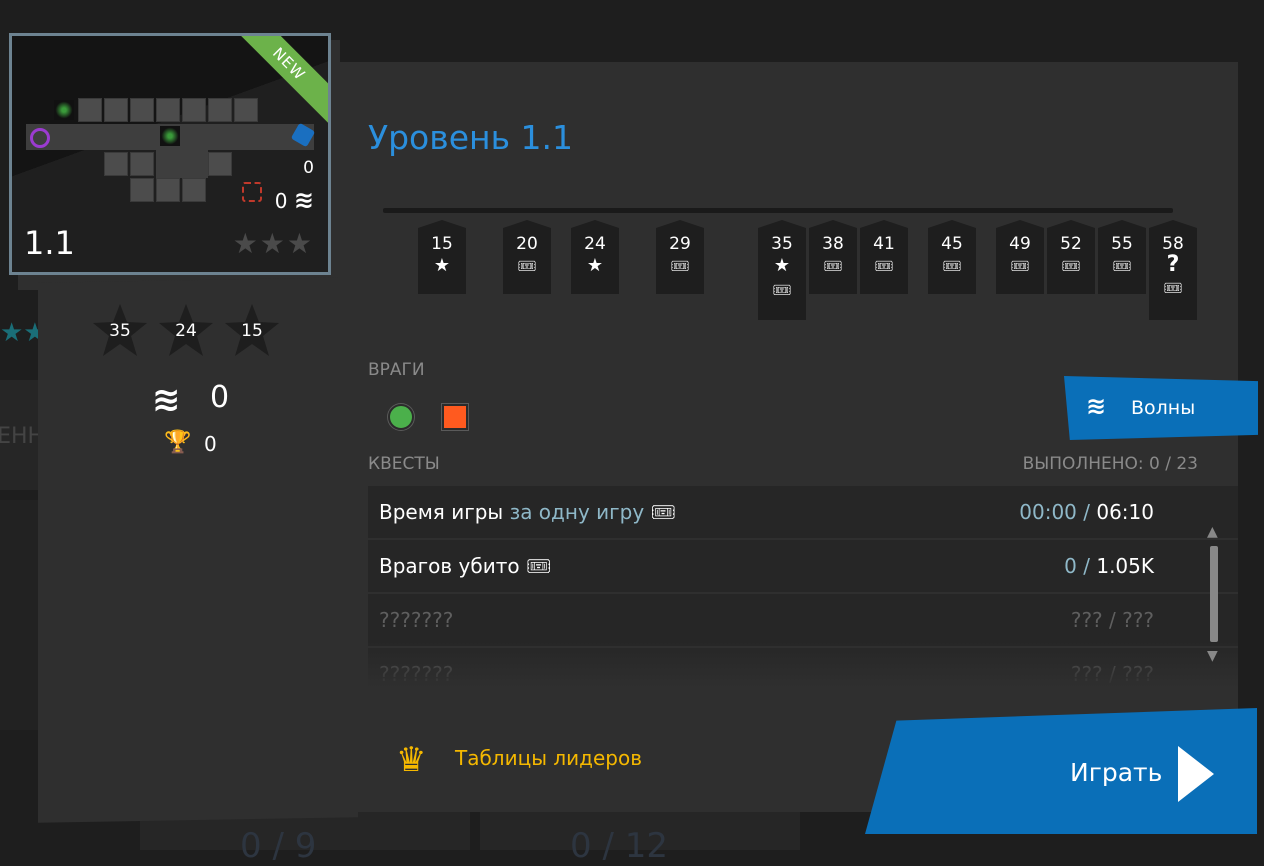  I want to click on spawn-portal-icon, so click(40, 138).